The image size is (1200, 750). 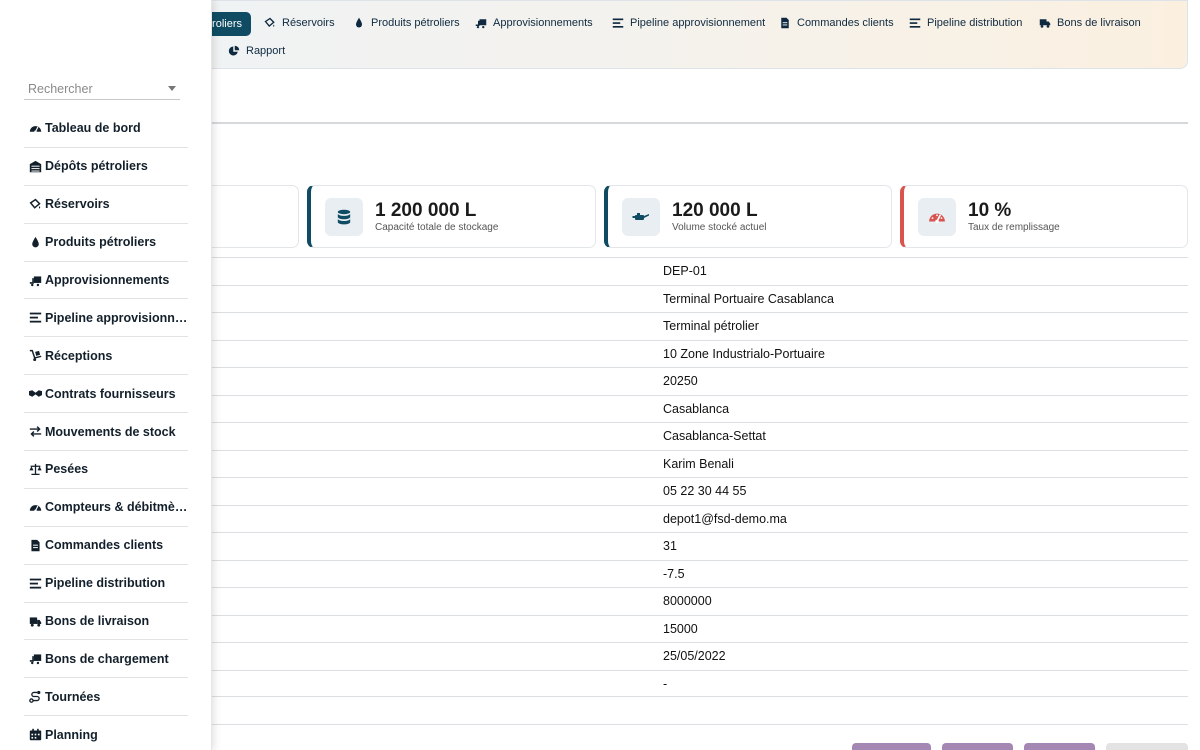 I want to click on sidebar-item-depots: Dépôts pétroliers, so click(x=106, y=167).